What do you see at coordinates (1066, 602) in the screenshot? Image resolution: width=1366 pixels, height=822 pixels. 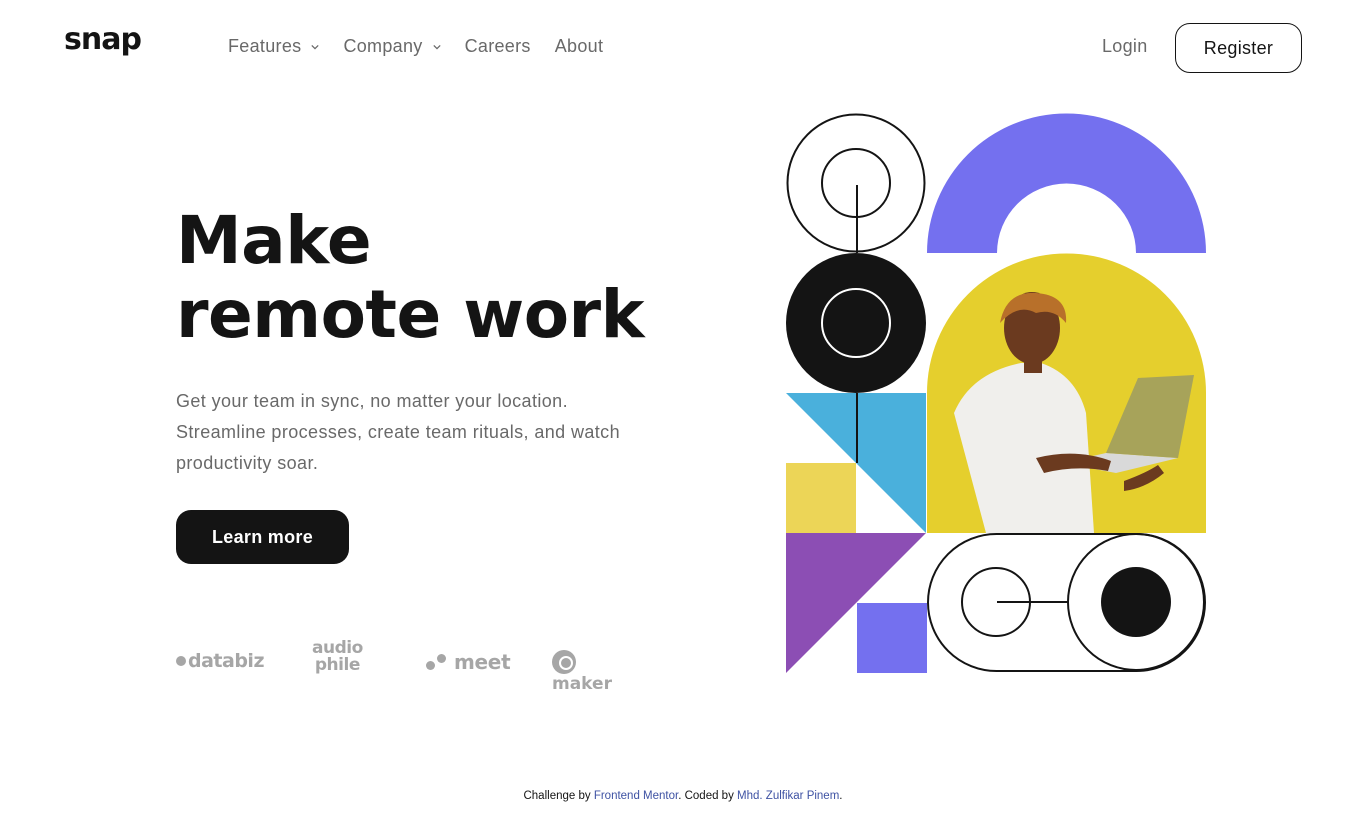 I see `outline-pill-bottom` at bounding box center [1066, 602].